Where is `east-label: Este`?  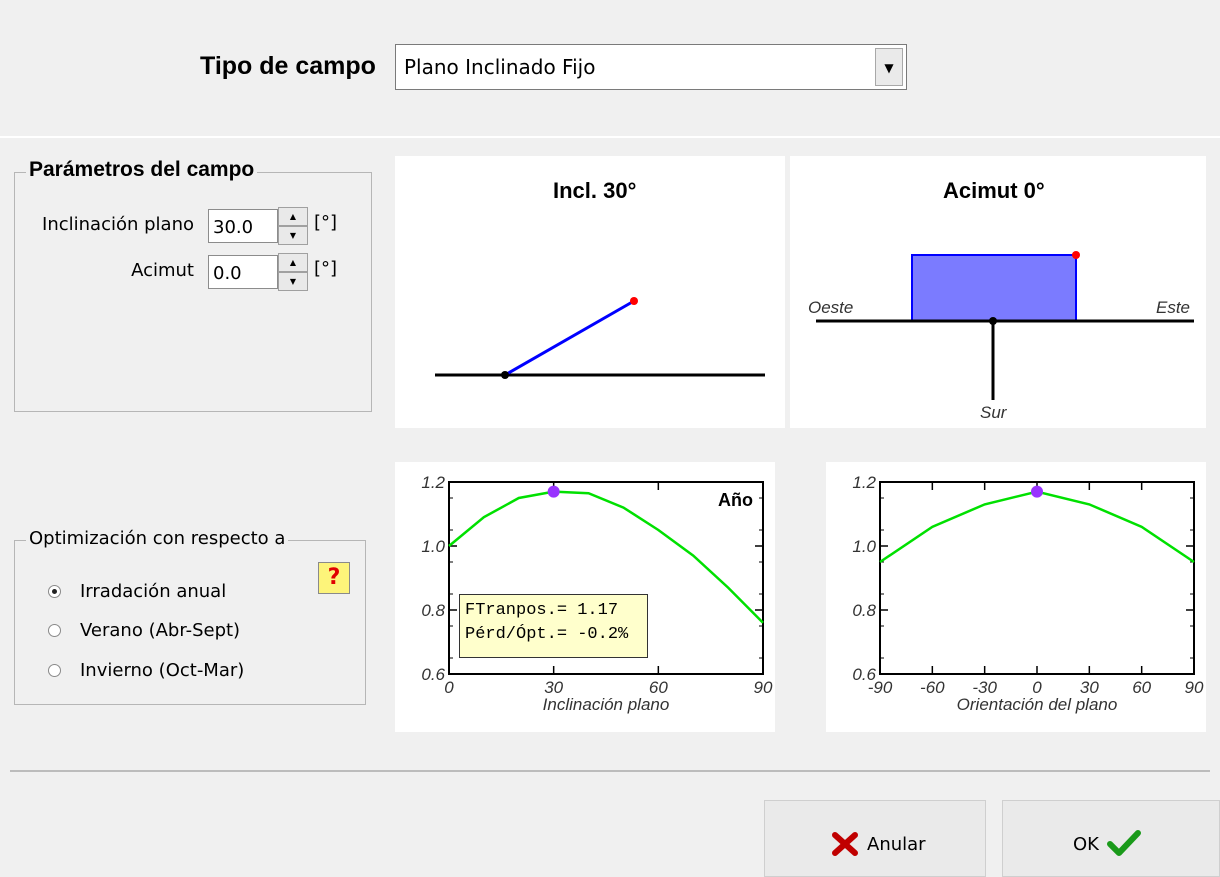 east-label: Este is located at coordinates (1173, 307).